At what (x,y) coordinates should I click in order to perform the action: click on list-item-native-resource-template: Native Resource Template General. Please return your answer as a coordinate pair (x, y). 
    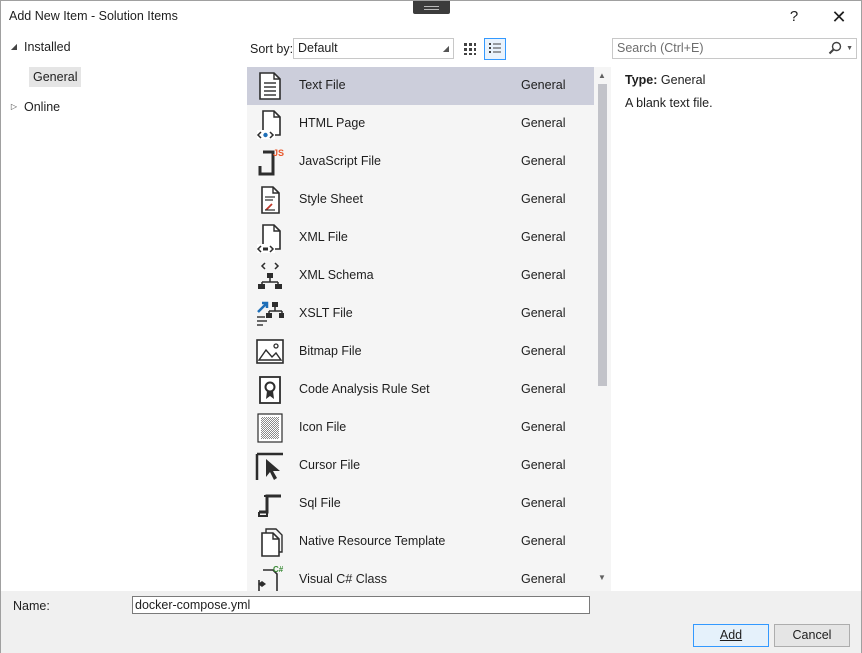
    Looking at the image, I should click on (420, 542).